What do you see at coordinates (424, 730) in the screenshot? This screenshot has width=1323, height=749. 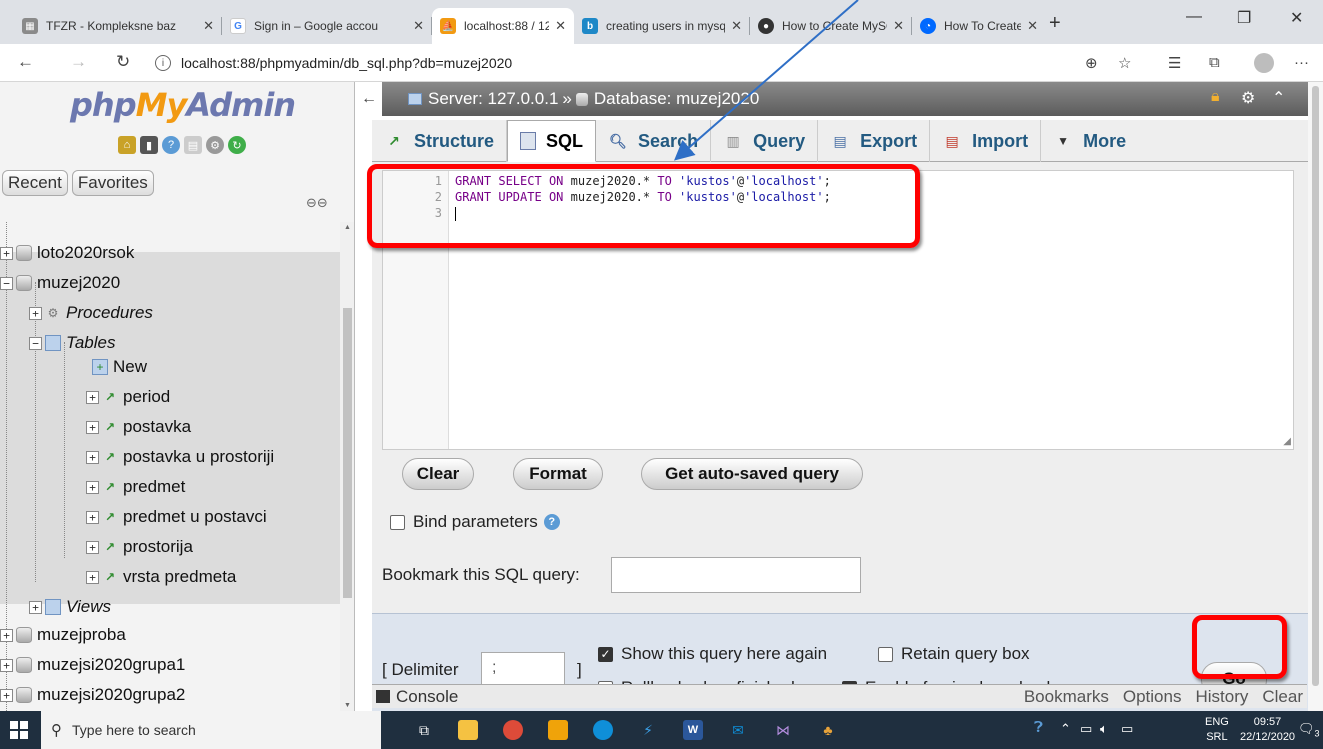 I see `task-view-icon: ⧉` at bounding box center [424, 730].